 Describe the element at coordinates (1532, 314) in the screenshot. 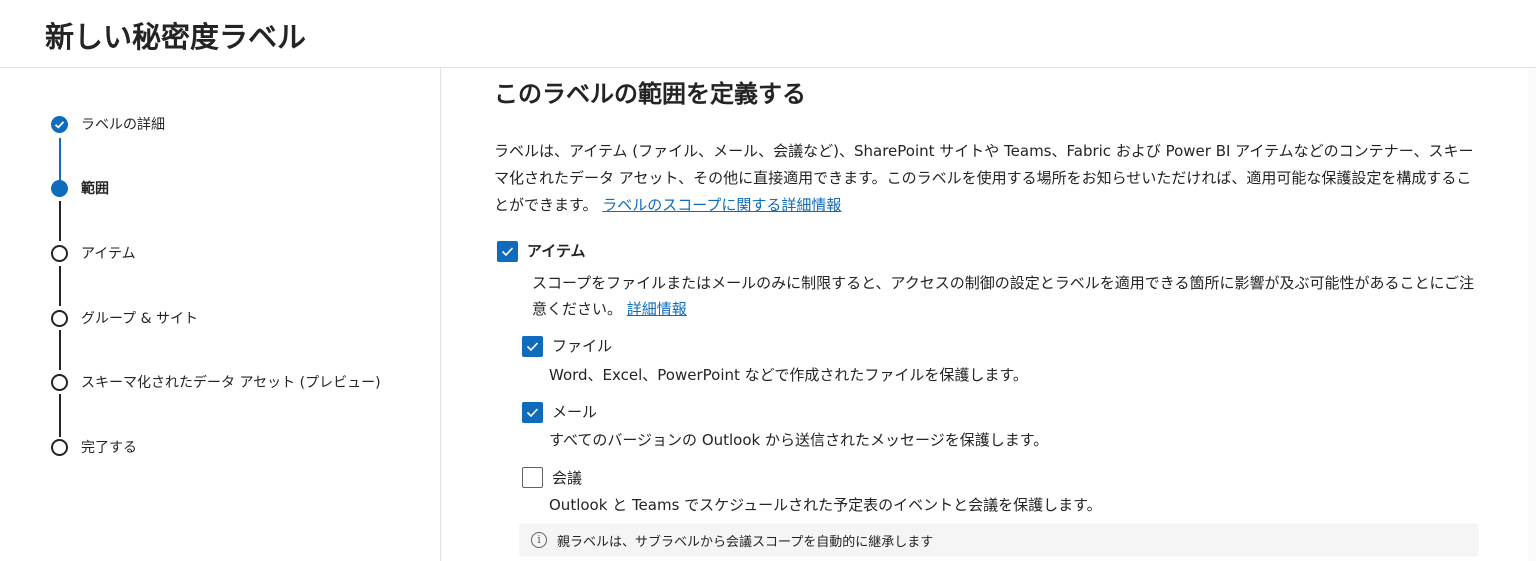

I see `vertical-scrollbar` at that location.